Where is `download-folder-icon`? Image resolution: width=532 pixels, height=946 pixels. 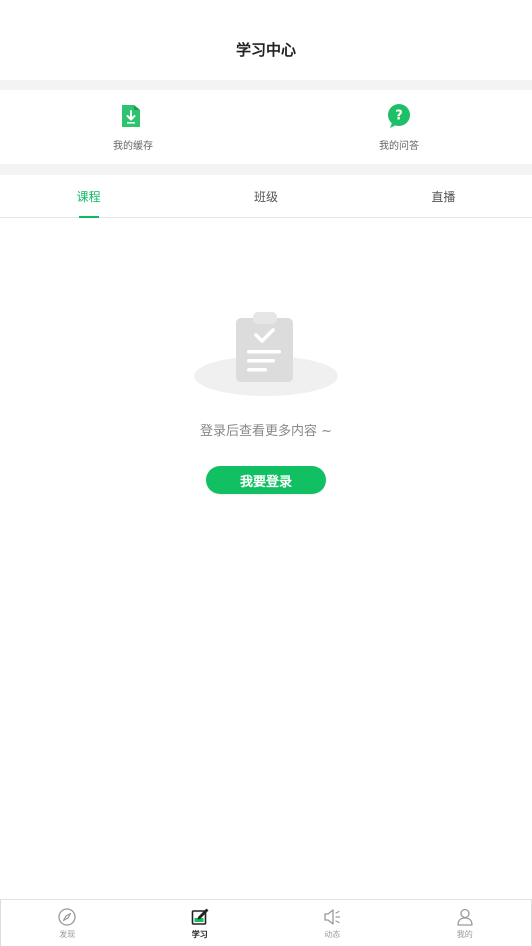
download-folder-icon is located at coordinates (131, 115).